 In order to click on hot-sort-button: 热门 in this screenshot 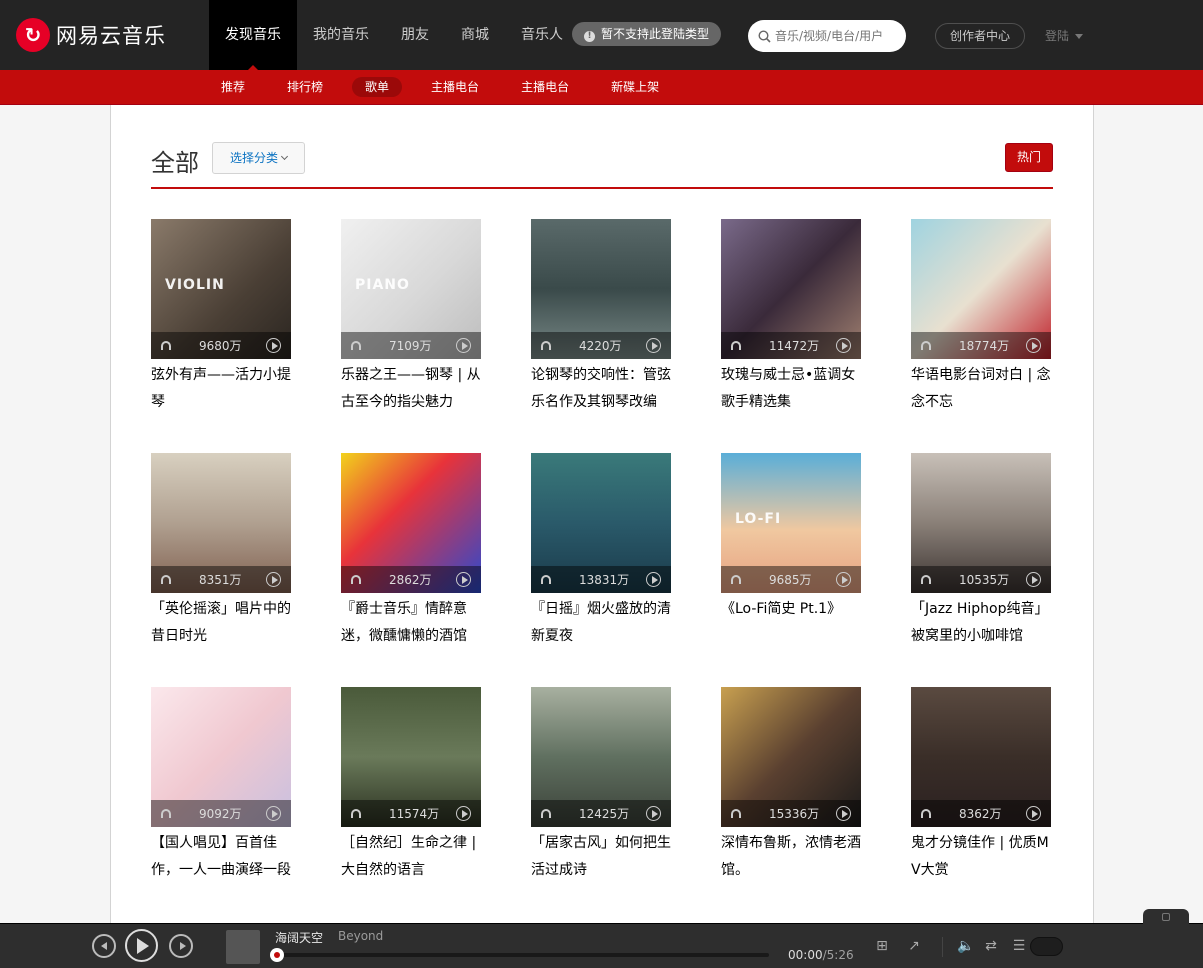, I will do `click(1029, 157)`.